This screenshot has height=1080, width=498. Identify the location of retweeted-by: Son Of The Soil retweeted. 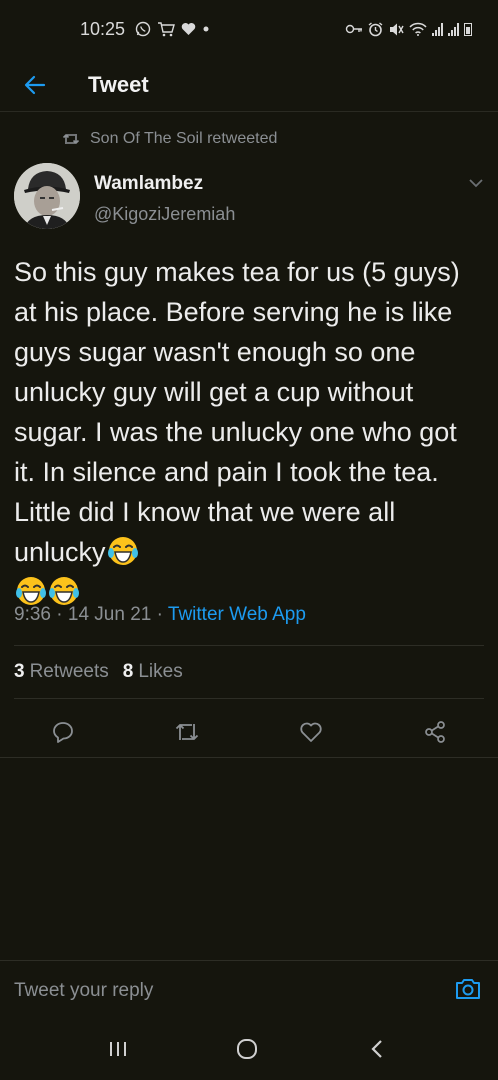
(169, 139).